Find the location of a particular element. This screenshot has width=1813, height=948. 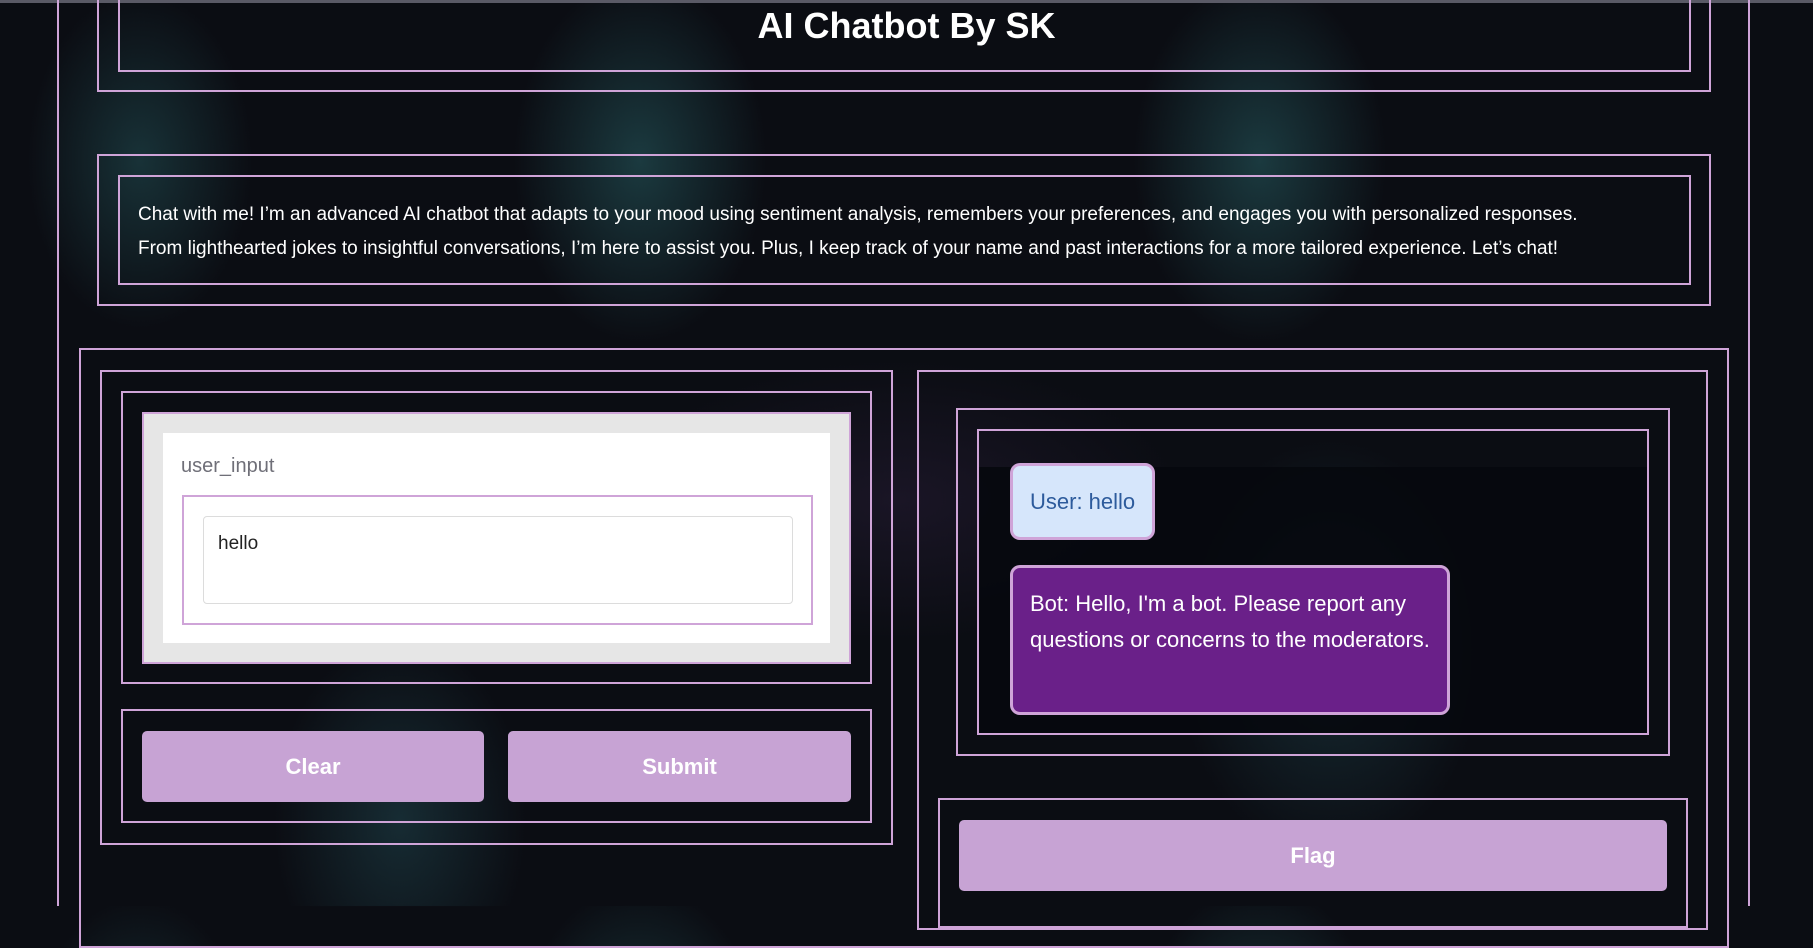

flag-button: Flag is located at coordinates (1313, 855).